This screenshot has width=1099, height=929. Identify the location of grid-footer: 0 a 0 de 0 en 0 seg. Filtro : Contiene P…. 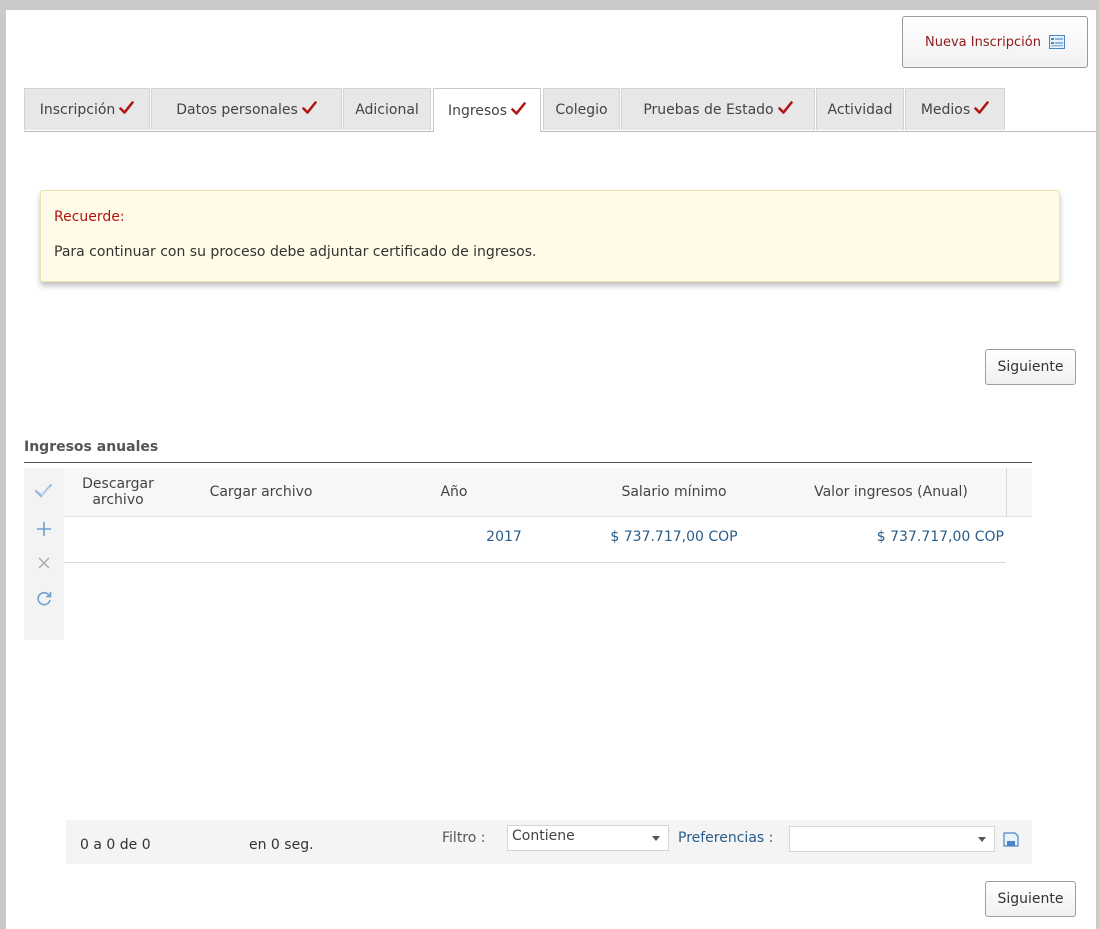
(549, 842).